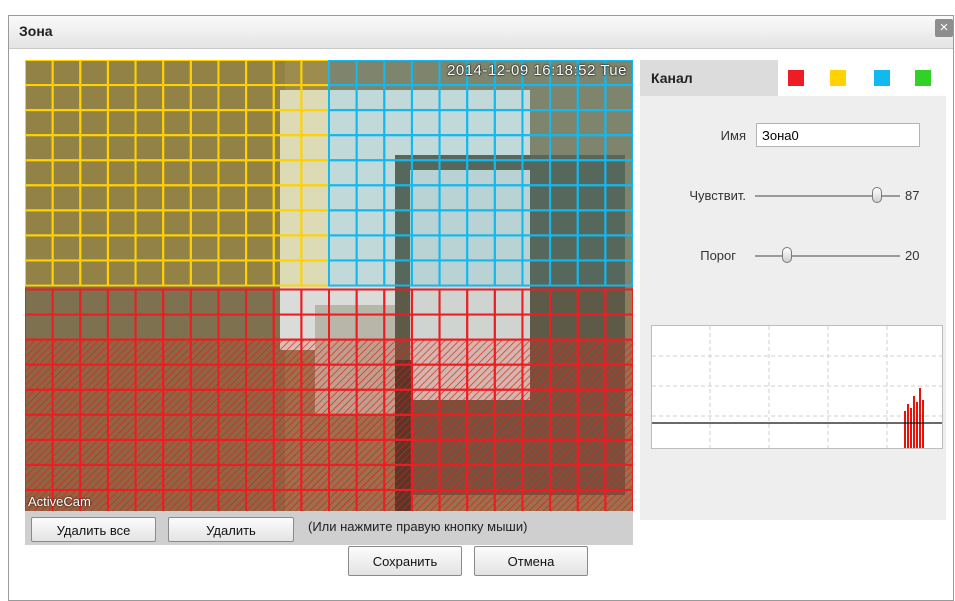  Describe the element at coordinates (93, 529) in the screenshot. I see `delete-all-button: Удалить все` at that location.